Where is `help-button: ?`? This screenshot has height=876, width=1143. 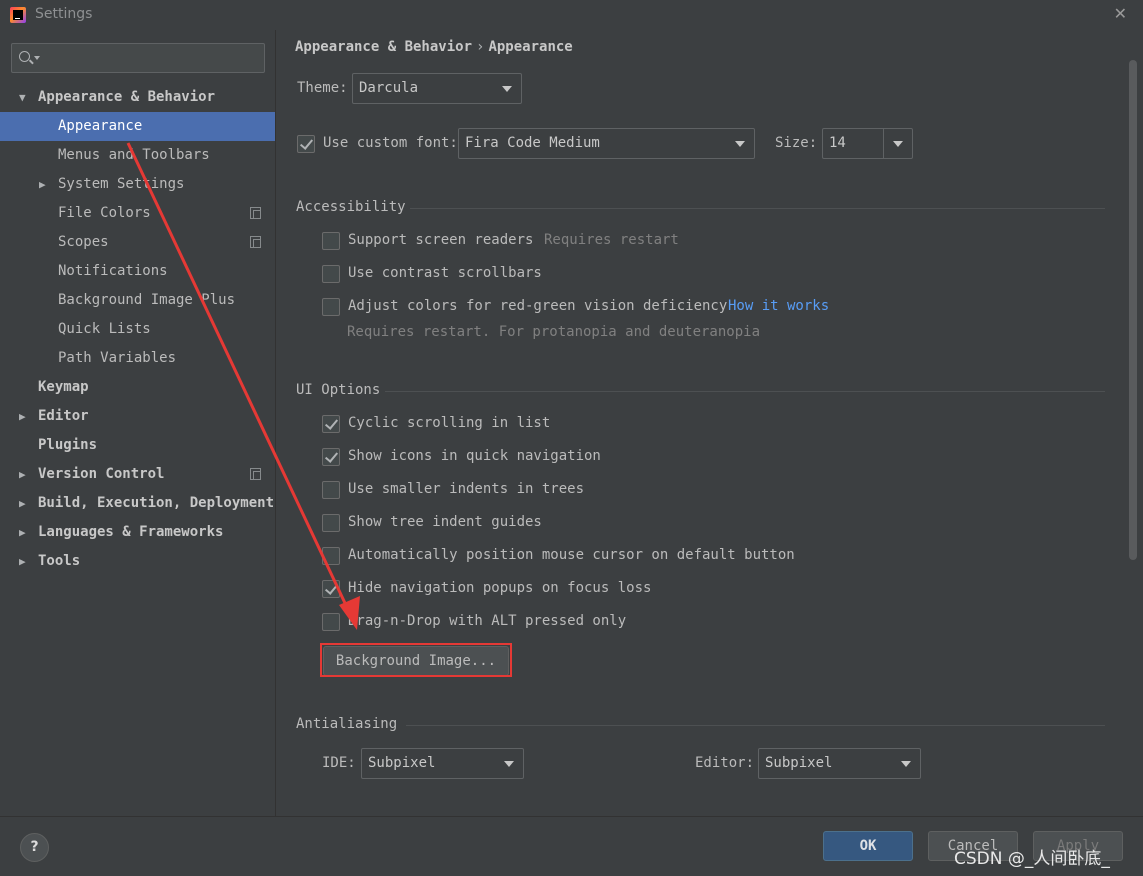 help-button: ? is located at coordinates (34, 847).